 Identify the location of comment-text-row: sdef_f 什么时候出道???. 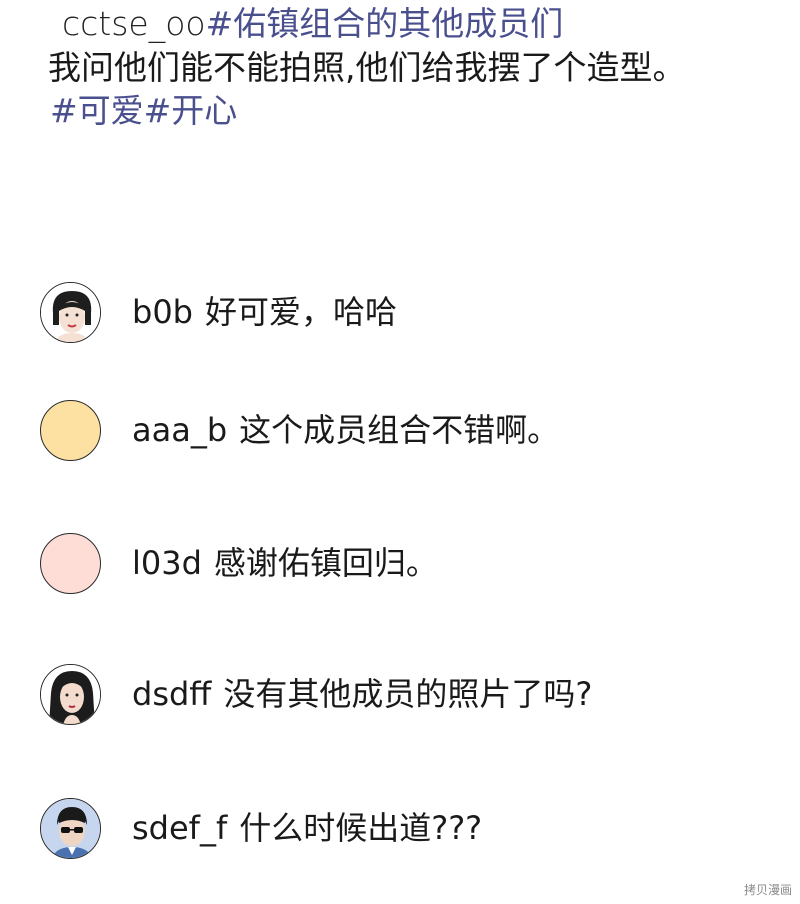
(307, 828).